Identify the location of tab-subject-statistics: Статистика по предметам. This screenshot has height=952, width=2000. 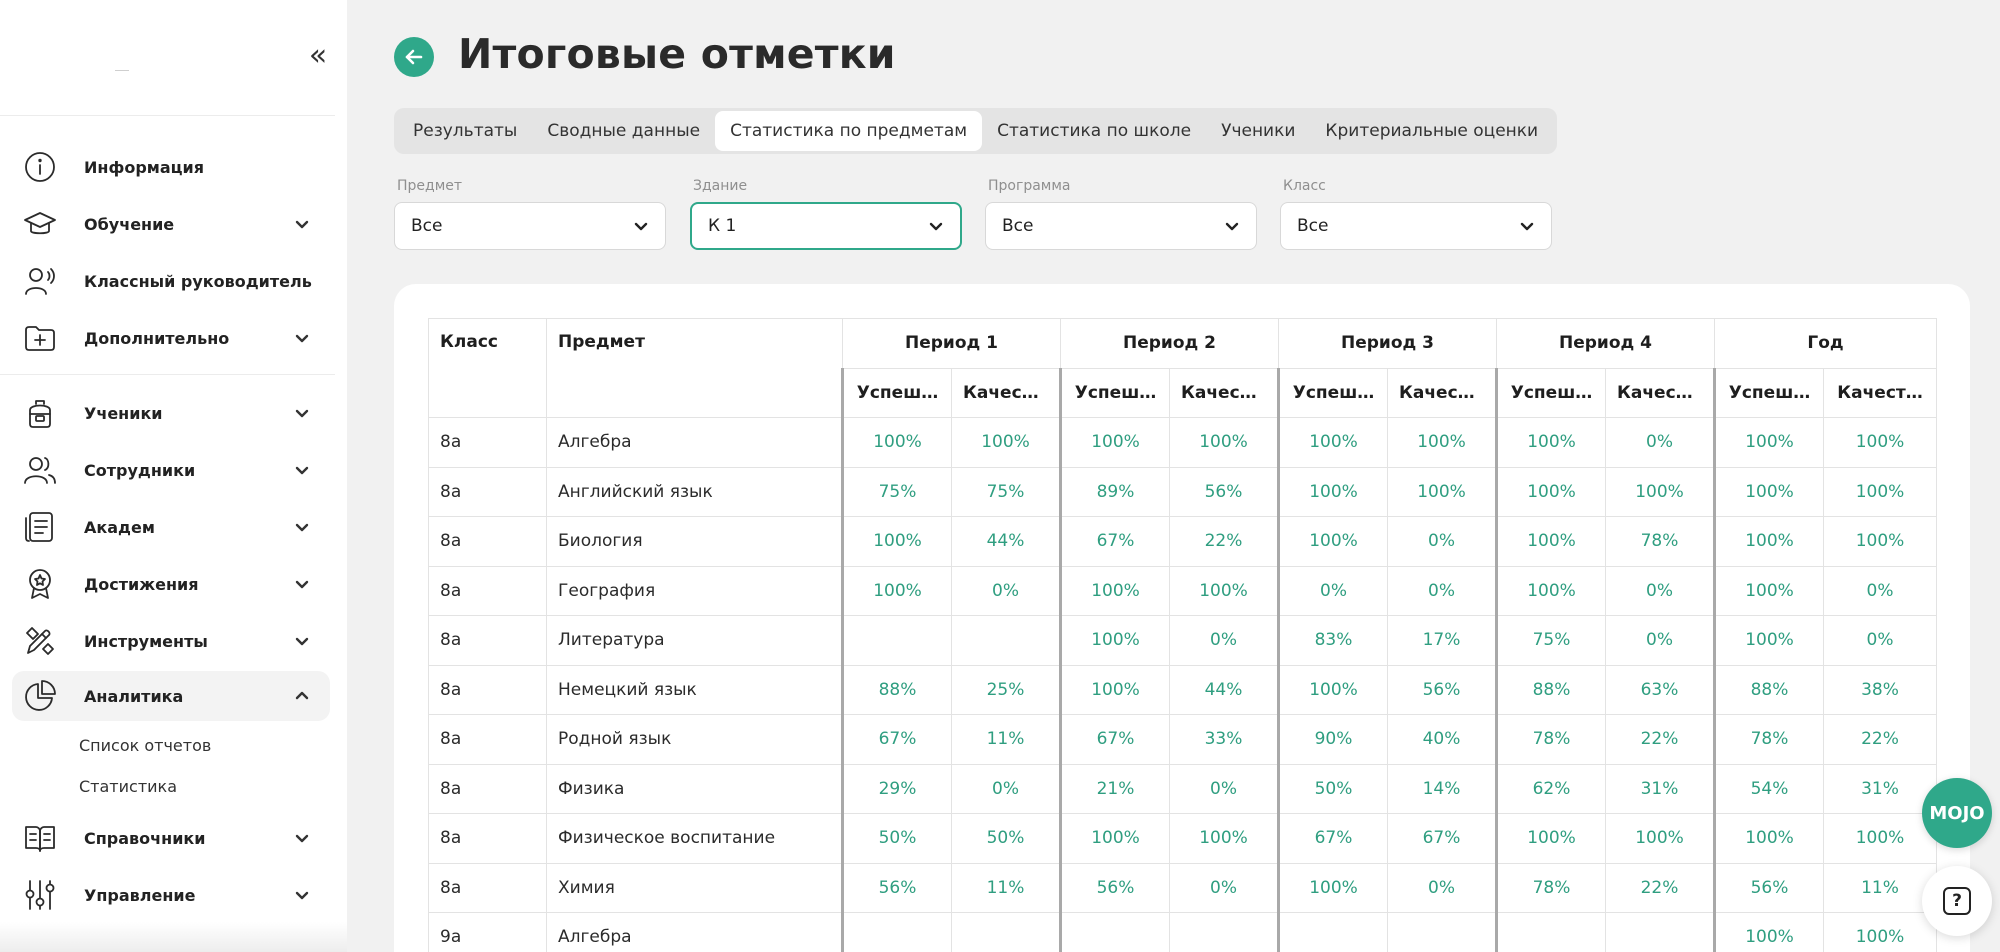
(849, 131).